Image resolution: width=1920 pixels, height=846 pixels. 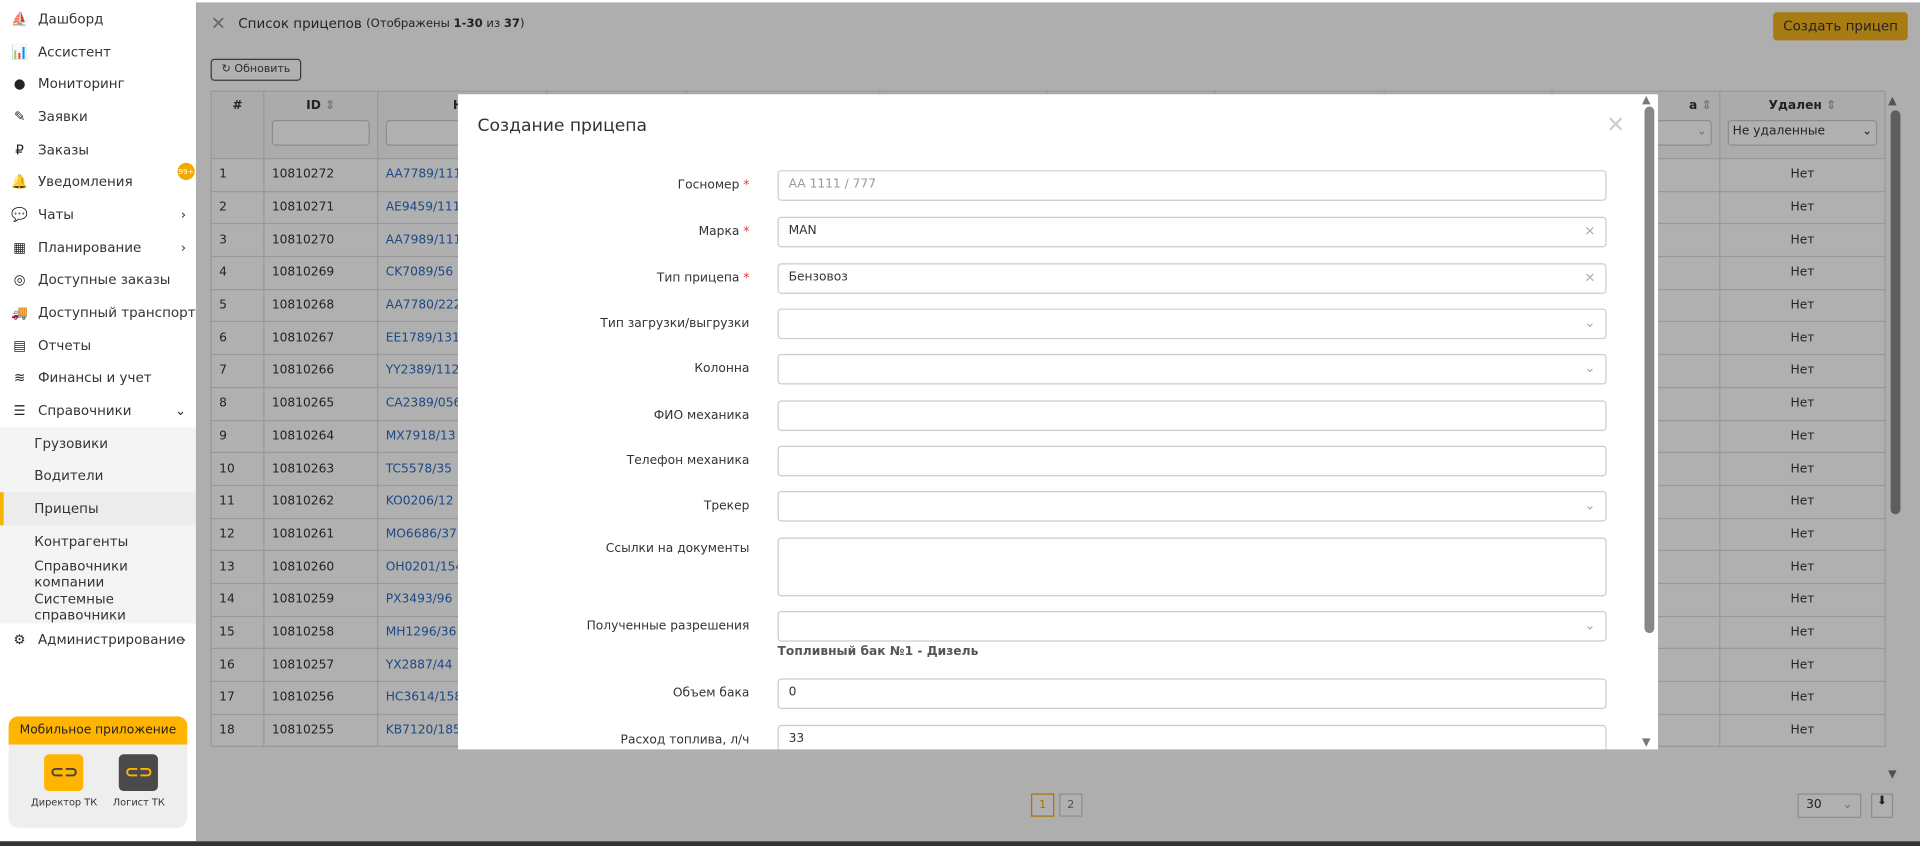 What do you see at coordinates (98, 476) in the screenshot?
I see `submenu-item-1: Водители` at bounding box center [98, 476].